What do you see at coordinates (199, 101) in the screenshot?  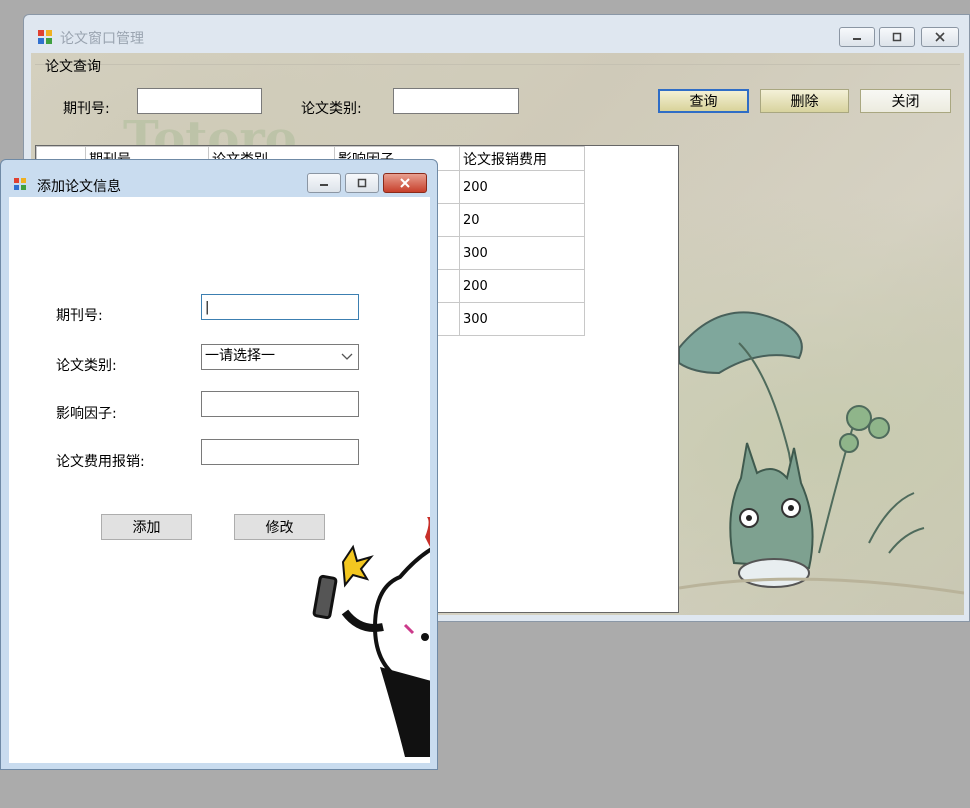 I see `issue-input` at bounding box center [199, 101].